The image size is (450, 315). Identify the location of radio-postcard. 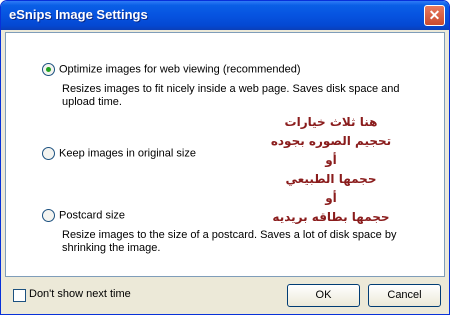
(48, 215).